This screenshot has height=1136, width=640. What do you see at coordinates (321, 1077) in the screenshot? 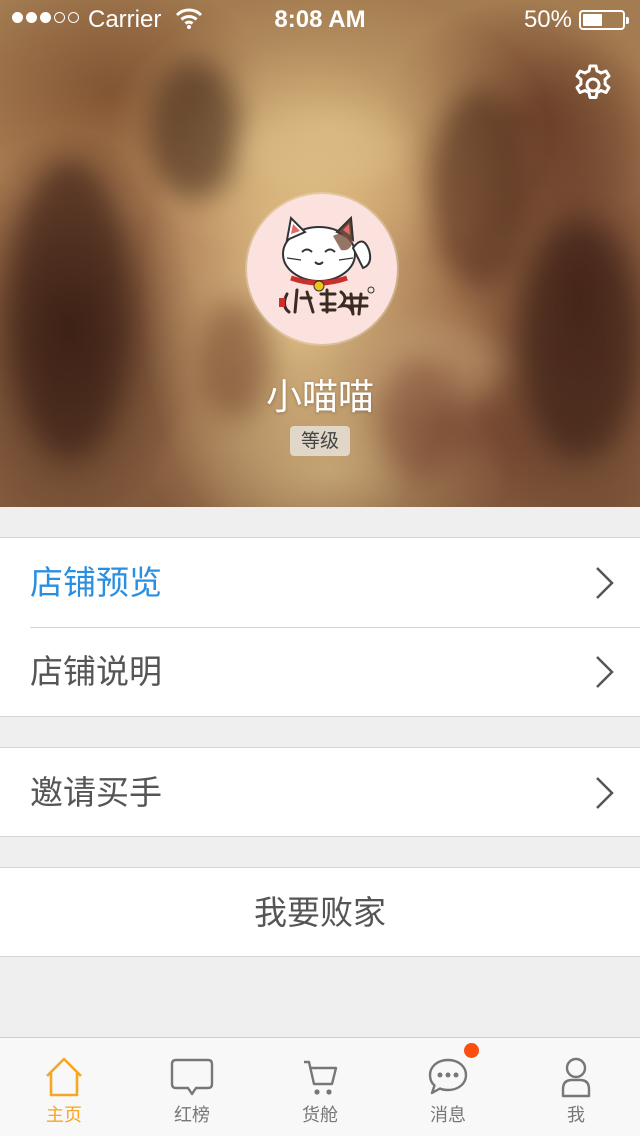
I see `cart-icon` at bounding box center [321, 1077].